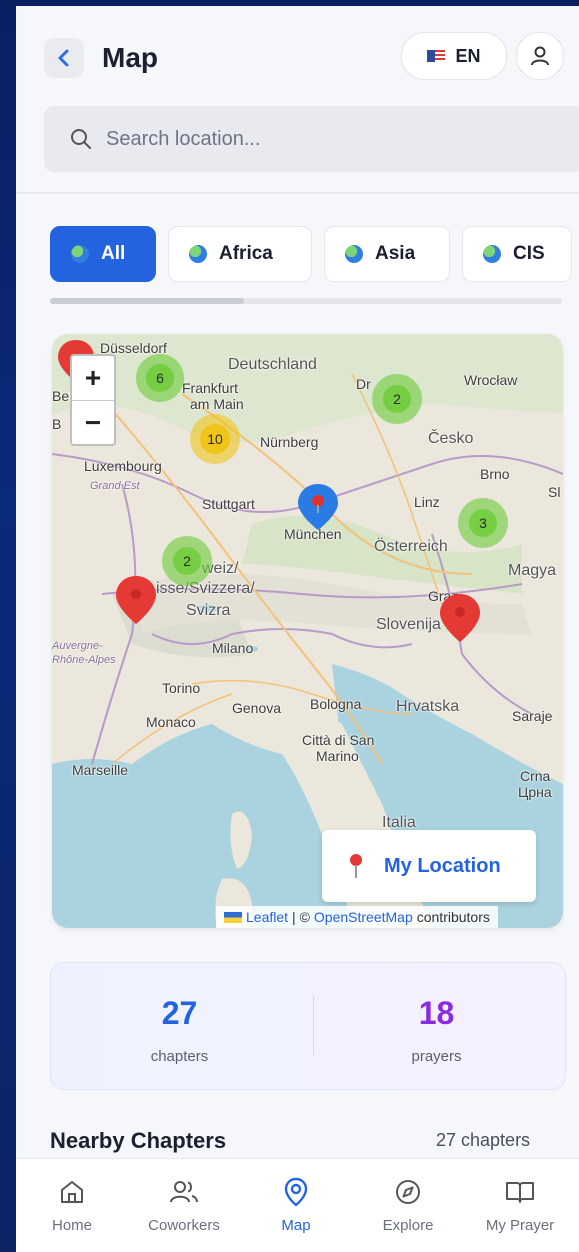 This screenshot has height=1252, width=579. Describe the element at coordinates (208, 610) in the screenshot. I see `map-label: Svizra` at that location.